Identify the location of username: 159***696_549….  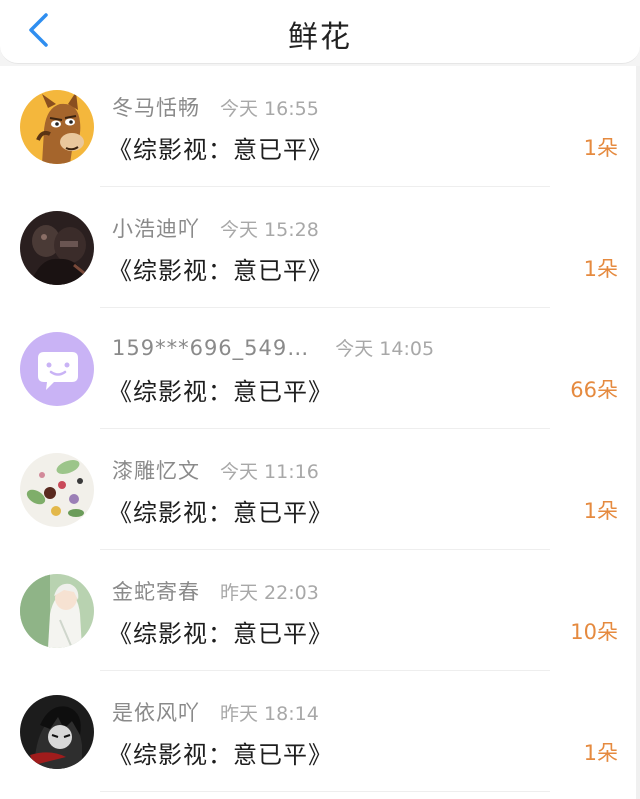
(210, 348).